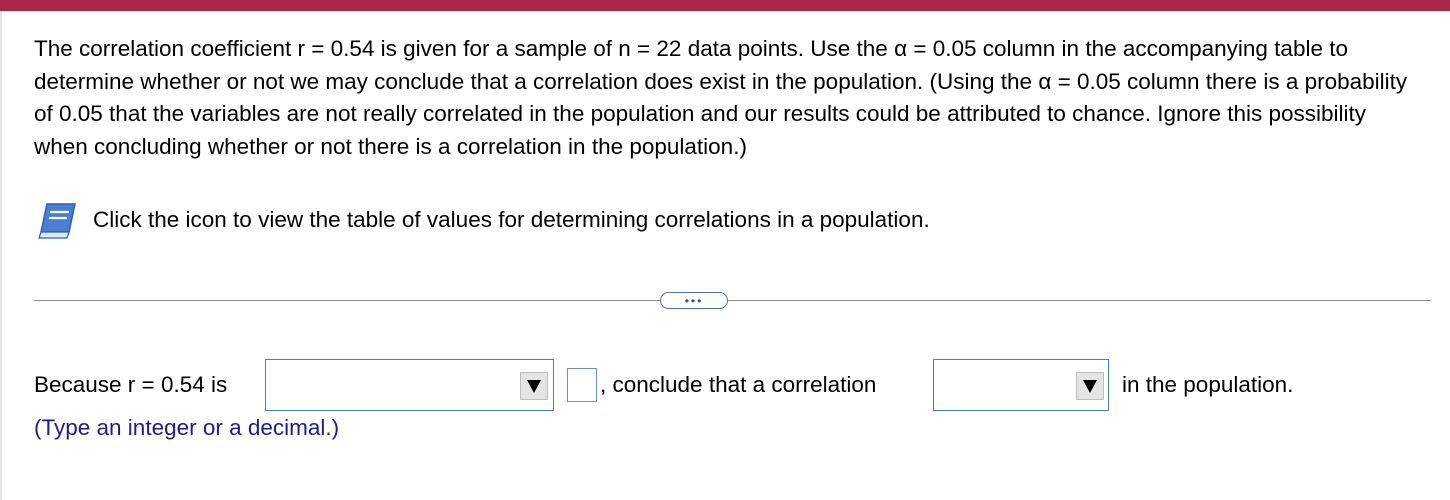 Image resolution: width=1450 pixels, height=500 pixels. Describe the element at coordinates (409, 385) in the screenshot. I see `significance-dropdown` at that location.